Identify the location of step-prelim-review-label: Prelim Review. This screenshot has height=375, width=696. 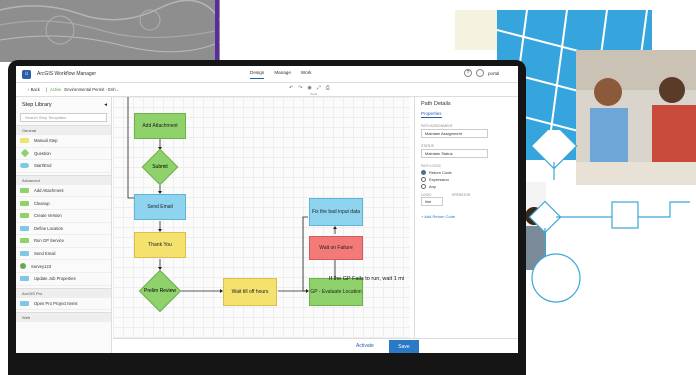
(160, 291).